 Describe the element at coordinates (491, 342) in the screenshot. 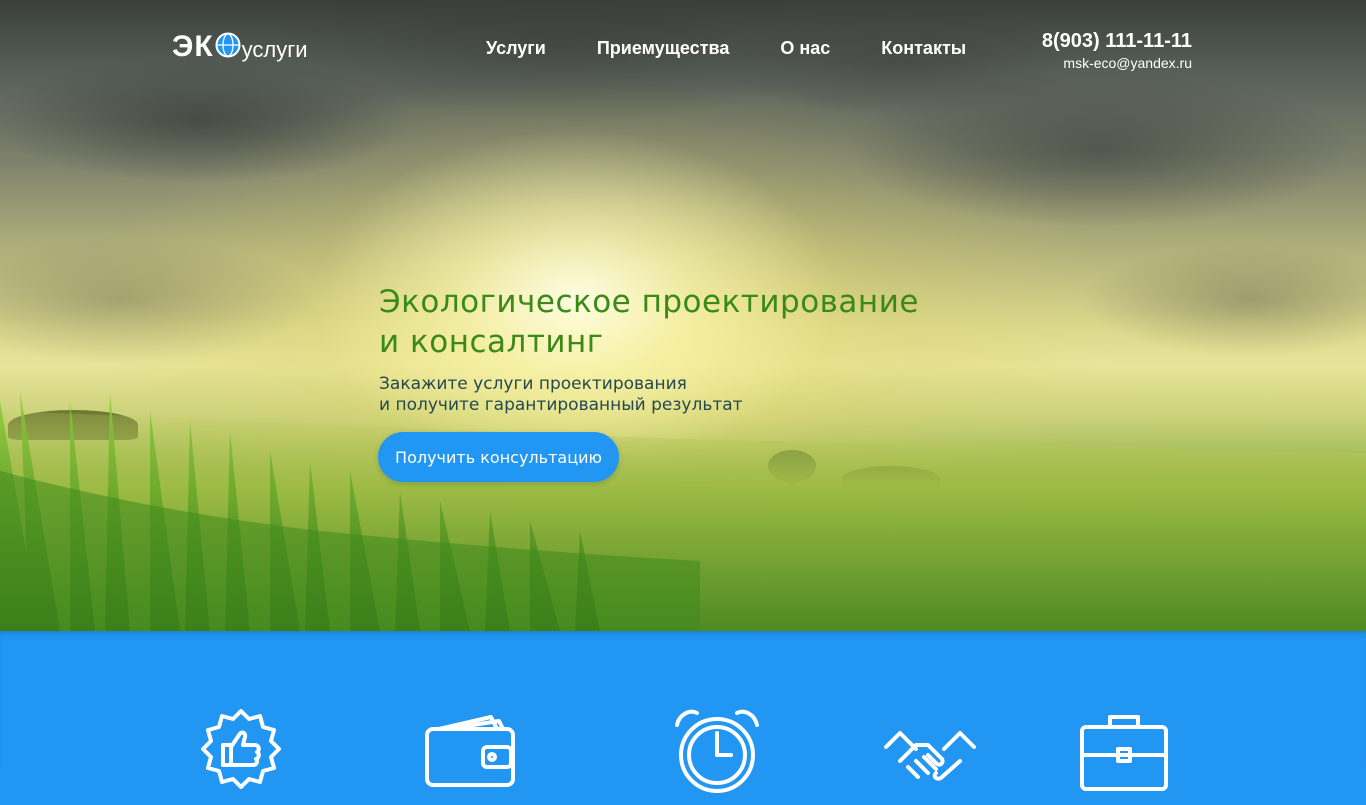

I see `hero-headline-line-2: и консалтинг` at that location.